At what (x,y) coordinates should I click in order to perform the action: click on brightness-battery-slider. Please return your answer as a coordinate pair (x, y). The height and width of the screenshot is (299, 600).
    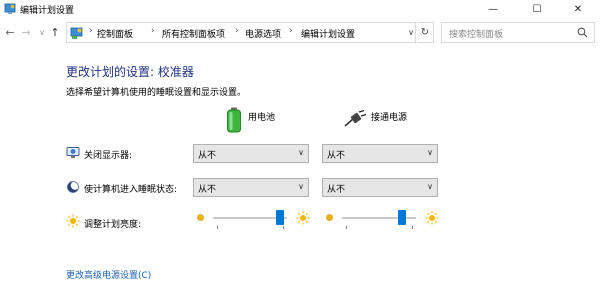
    Looking at the image, I should click on (250, 219).